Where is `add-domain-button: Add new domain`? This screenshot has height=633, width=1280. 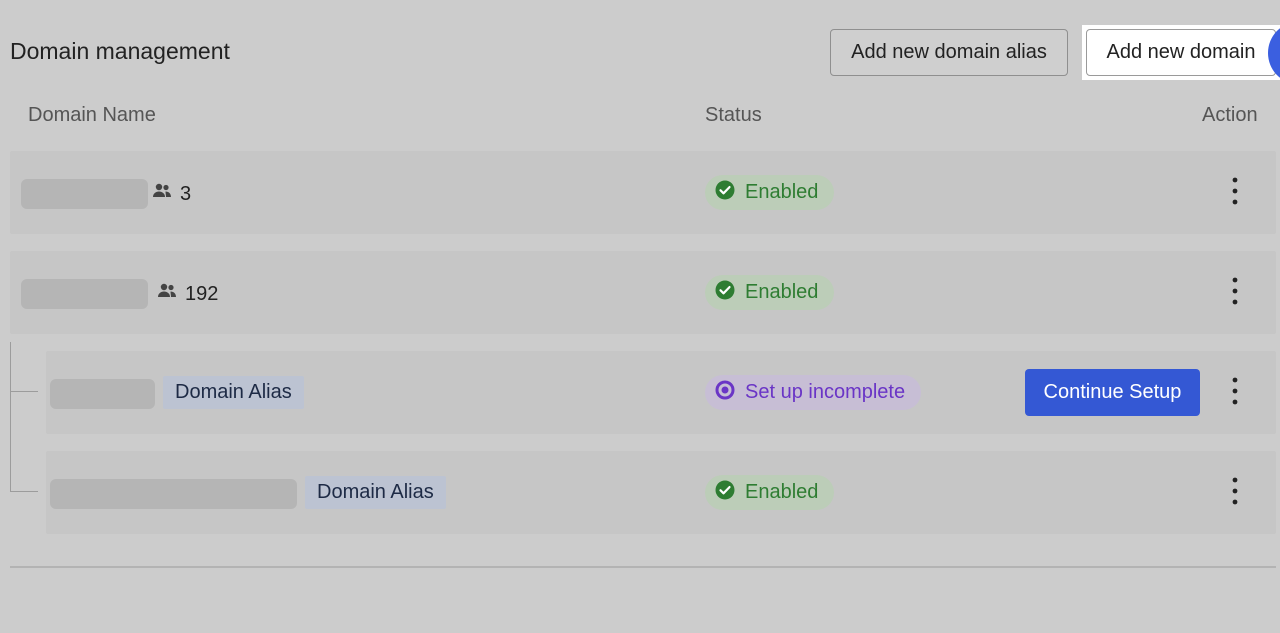
add-domain-button: Add new domain is located at coordinates (1181, 52).